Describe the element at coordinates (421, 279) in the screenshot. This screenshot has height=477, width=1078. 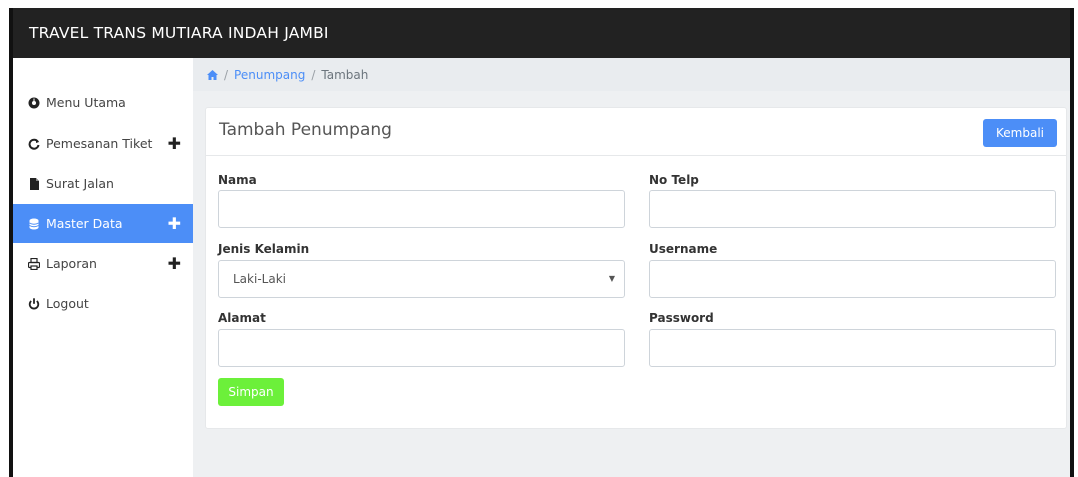
I see `jenis-kelamin-select: Laki-Laki ▼` at that location.